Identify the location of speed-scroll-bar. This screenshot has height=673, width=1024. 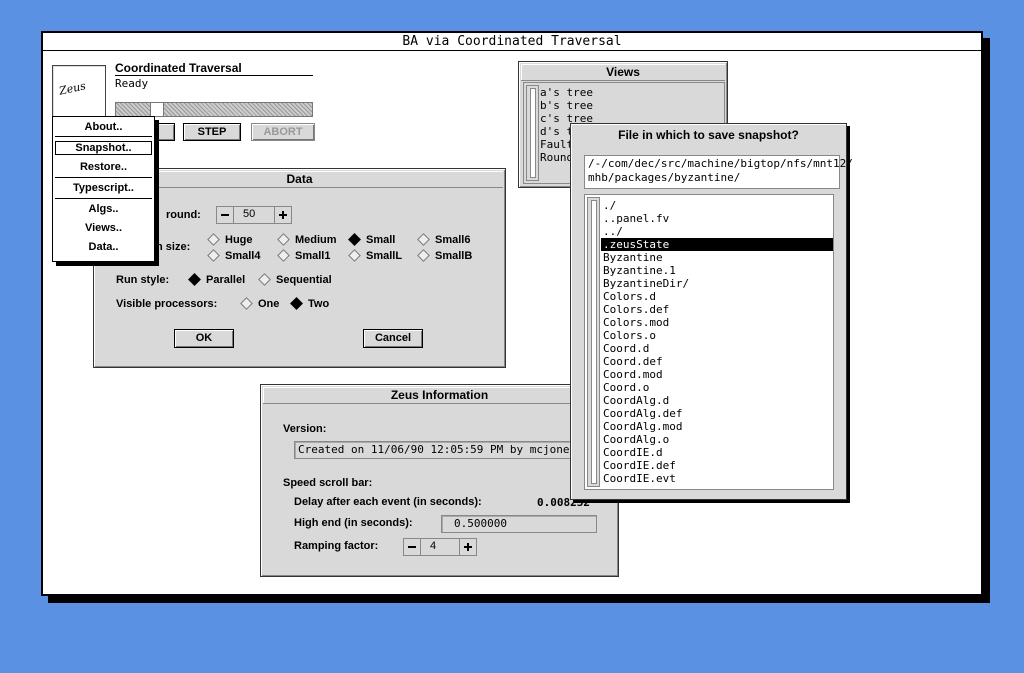
(214, 109).